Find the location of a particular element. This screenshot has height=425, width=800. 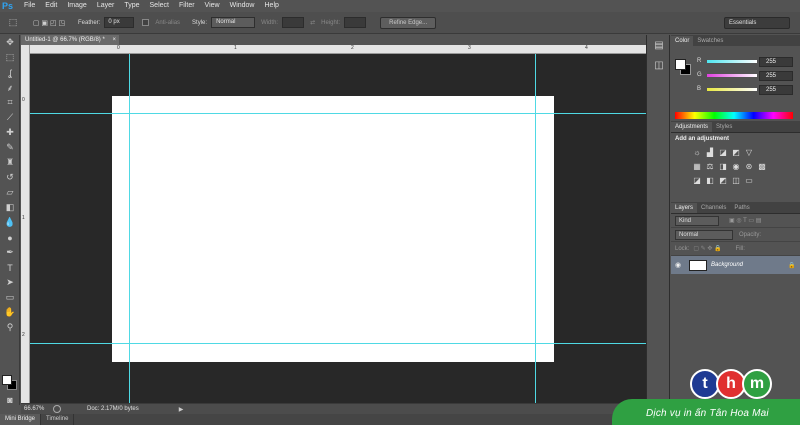

gradient-map-icon: ▭ is located at coordinates (749, 181).